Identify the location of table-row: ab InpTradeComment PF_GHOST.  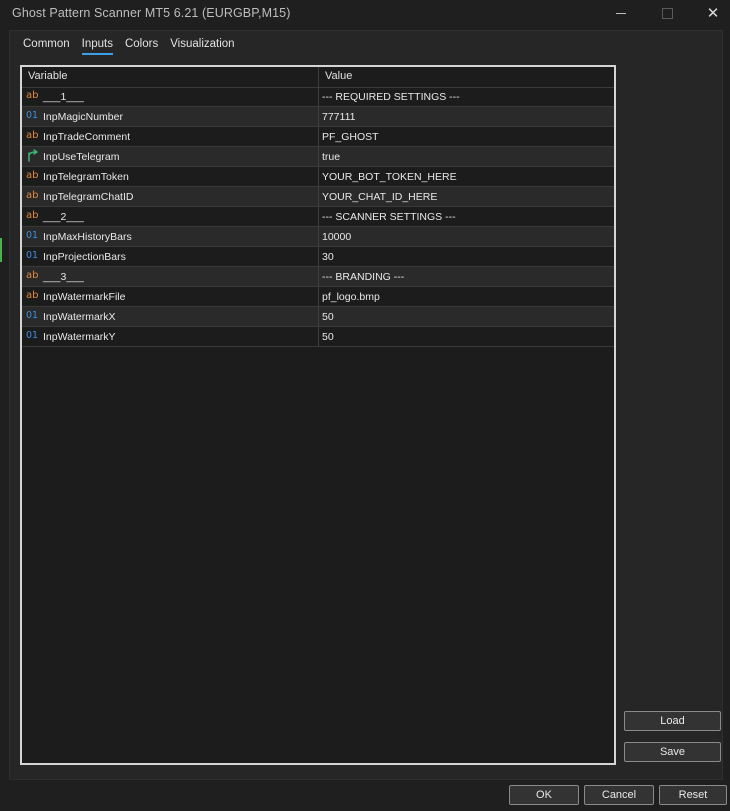
(318, 137).